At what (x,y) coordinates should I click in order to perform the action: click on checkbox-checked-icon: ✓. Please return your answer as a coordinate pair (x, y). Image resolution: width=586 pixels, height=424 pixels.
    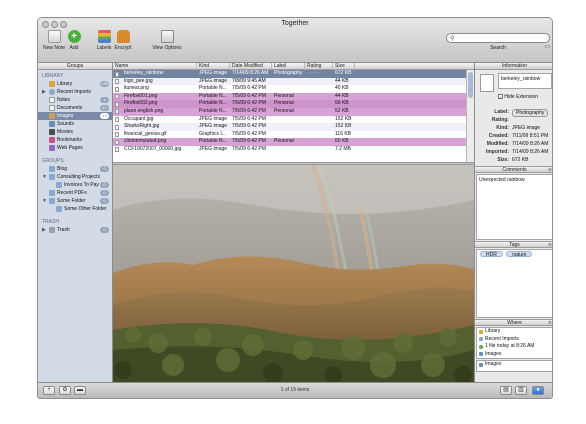
    Looking at the image, I should click on (500, 97).